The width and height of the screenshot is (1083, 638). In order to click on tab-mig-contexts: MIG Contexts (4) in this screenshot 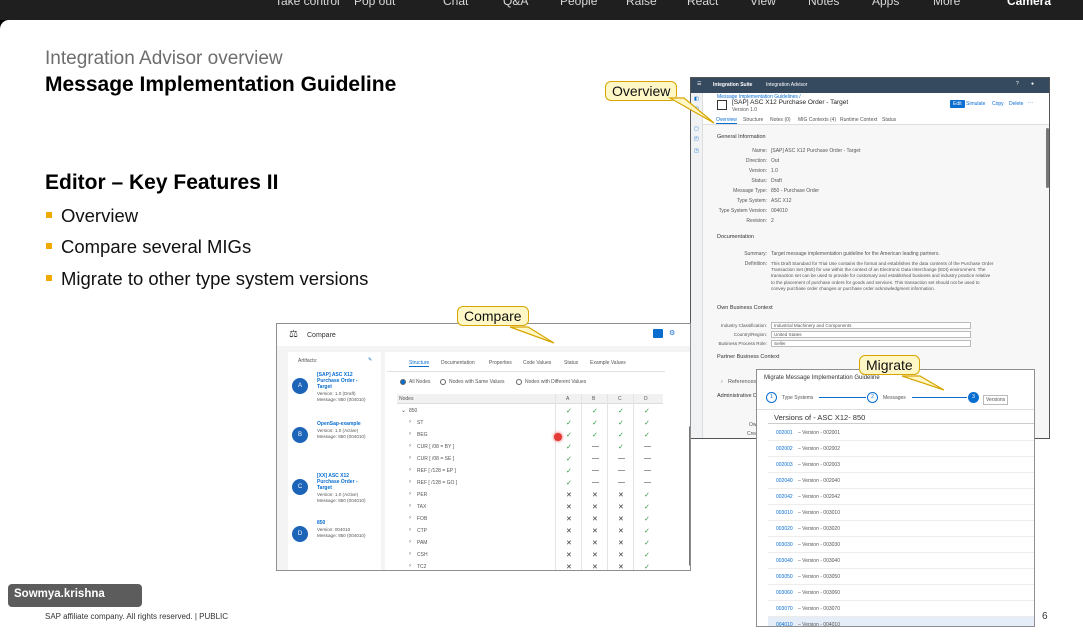, I will do `click(817, 120)`.